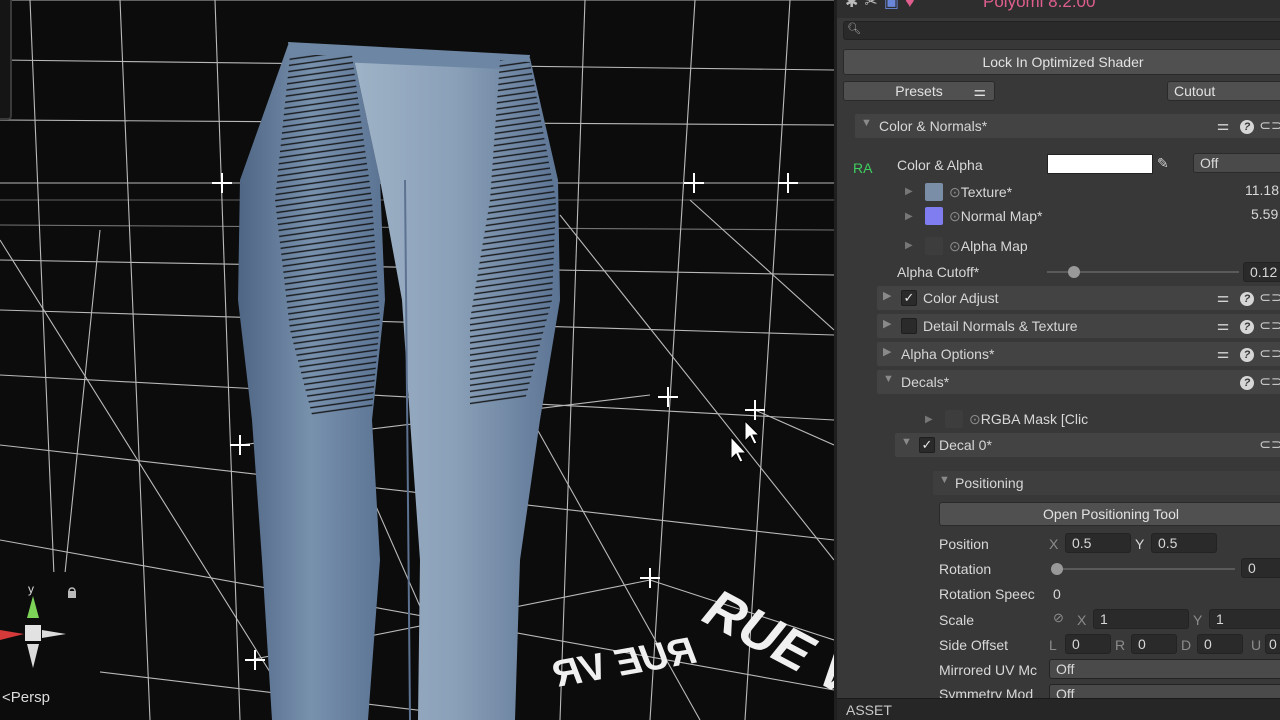 The image size is (1280, 720). Describe the element at coordinates (1058, 709) in the screenshot. I see `asset-footer: ASSET` at that location.